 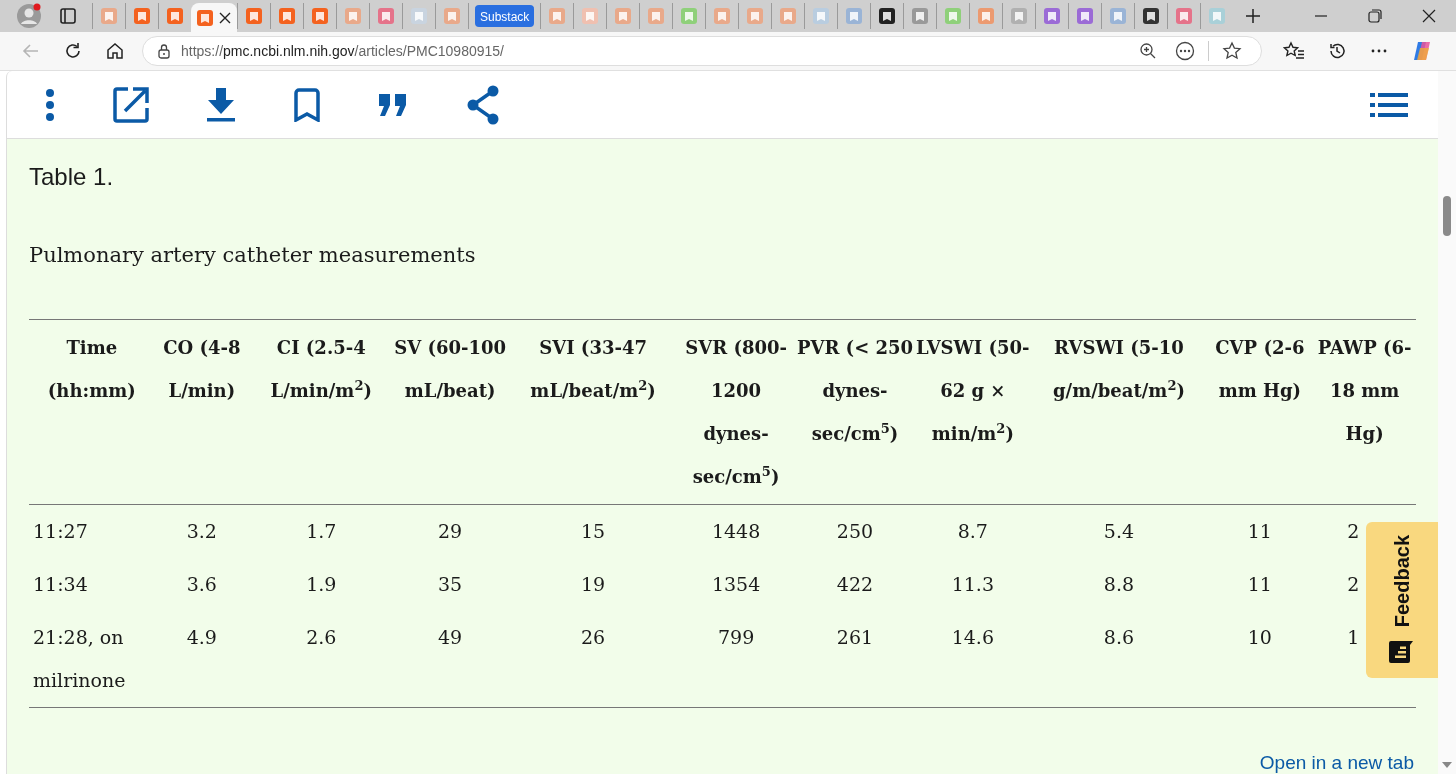 I want to click on favorites-icon, so click(x=1294, y=51).